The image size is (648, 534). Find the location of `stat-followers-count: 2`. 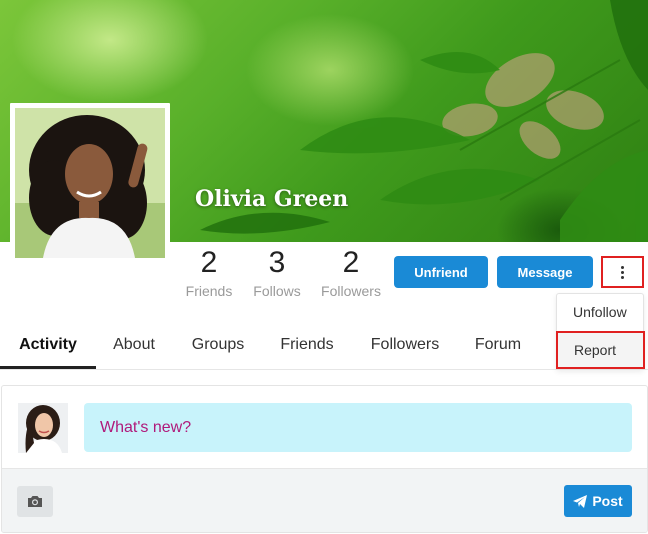

stat-followers-count: 2 is located at coordinates (351, 262).